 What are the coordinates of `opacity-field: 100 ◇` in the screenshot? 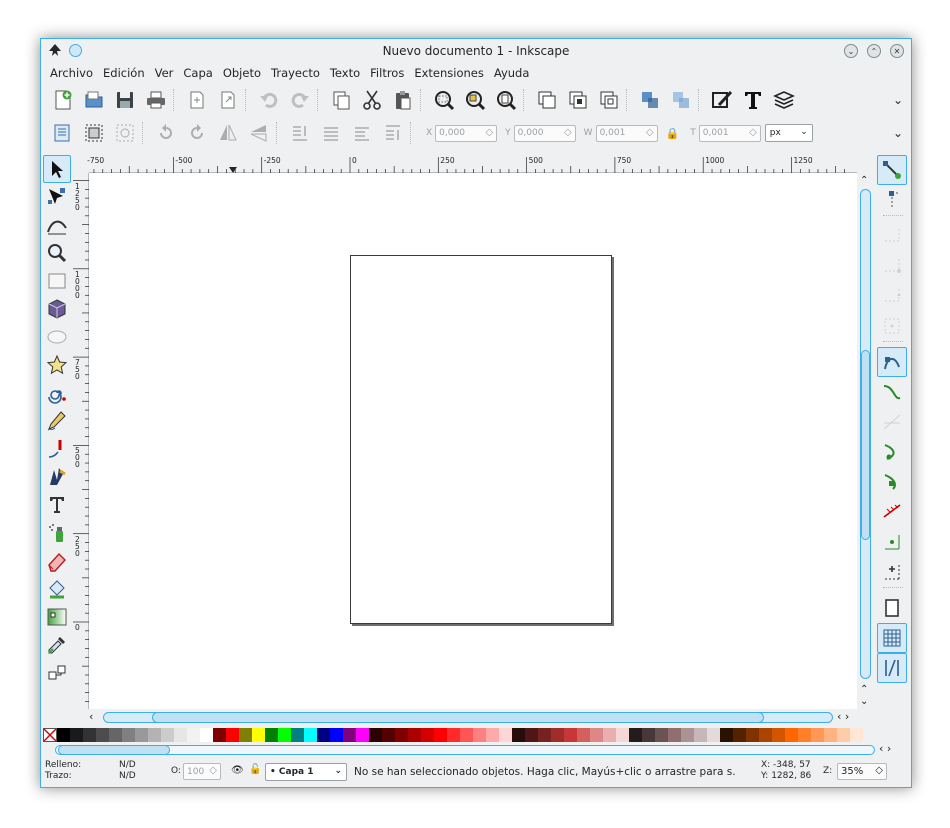 It's located at (202, 771).